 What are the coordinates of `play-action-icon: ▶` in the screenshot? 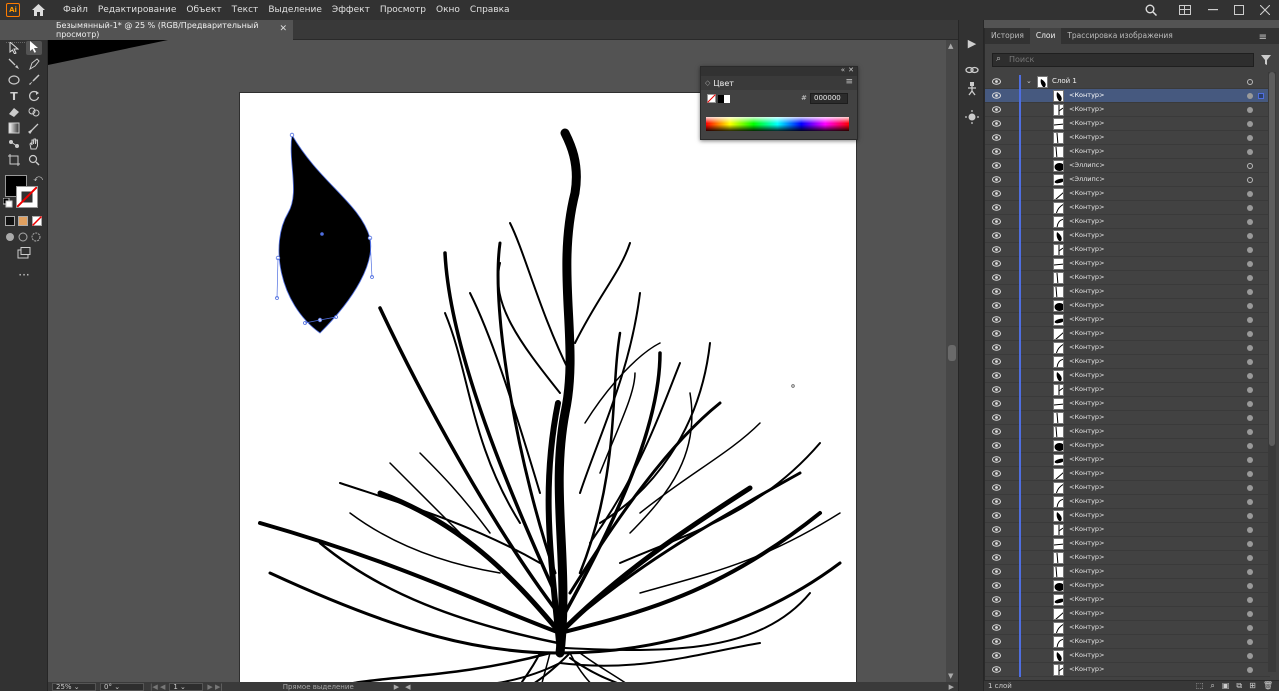 It's located at (972, 44).